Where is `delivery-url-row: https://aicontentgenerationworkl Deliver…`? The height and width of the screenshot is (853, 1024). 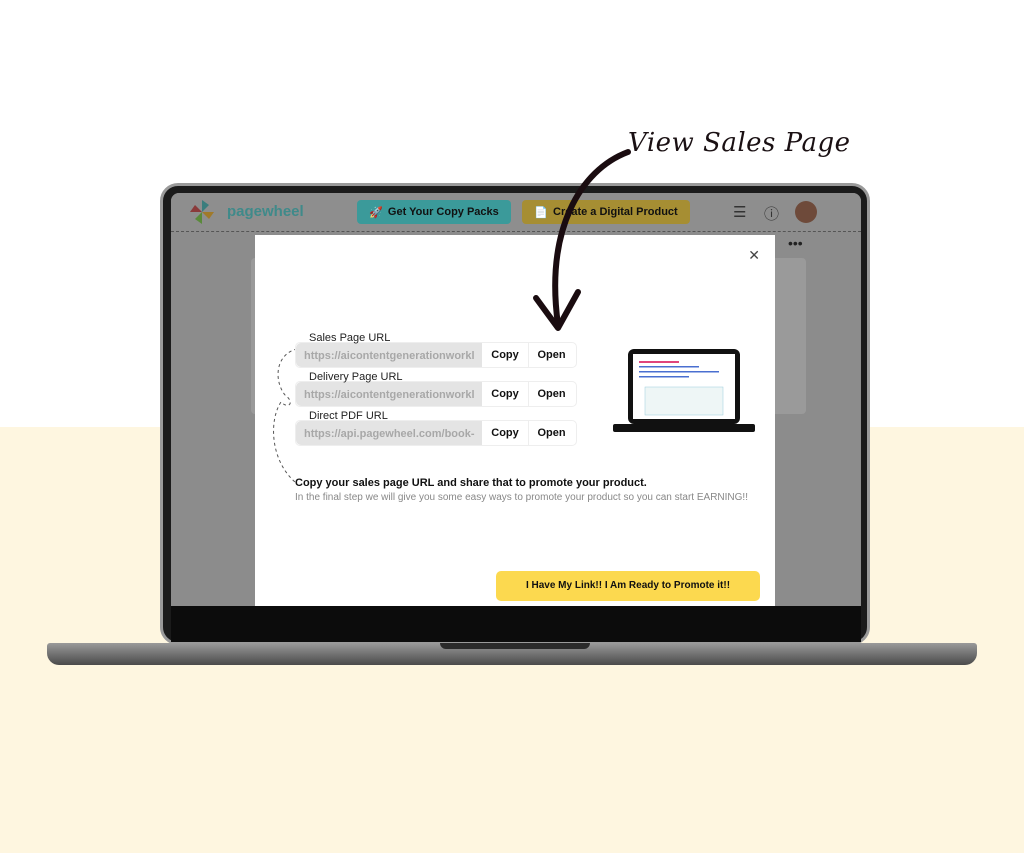
delivery-url-row: https://aicontentgenerationworkl Deliver… is located at coordinates (436, 389).